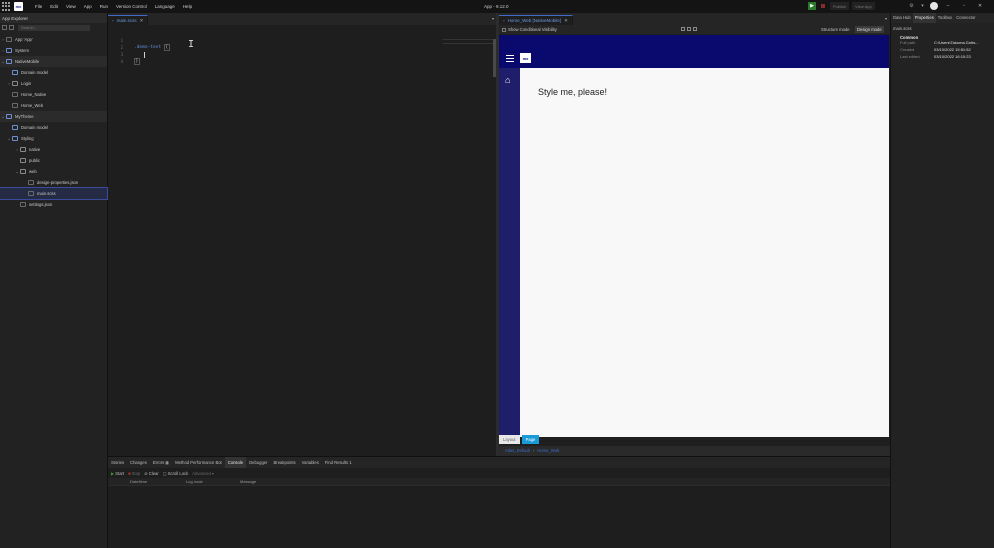 The height and width of the screenshot is (548, 994). Describe the element at coordinates (53, 105) in the screenshot. I see `tree-item-home-web: Home_Web` at that location.